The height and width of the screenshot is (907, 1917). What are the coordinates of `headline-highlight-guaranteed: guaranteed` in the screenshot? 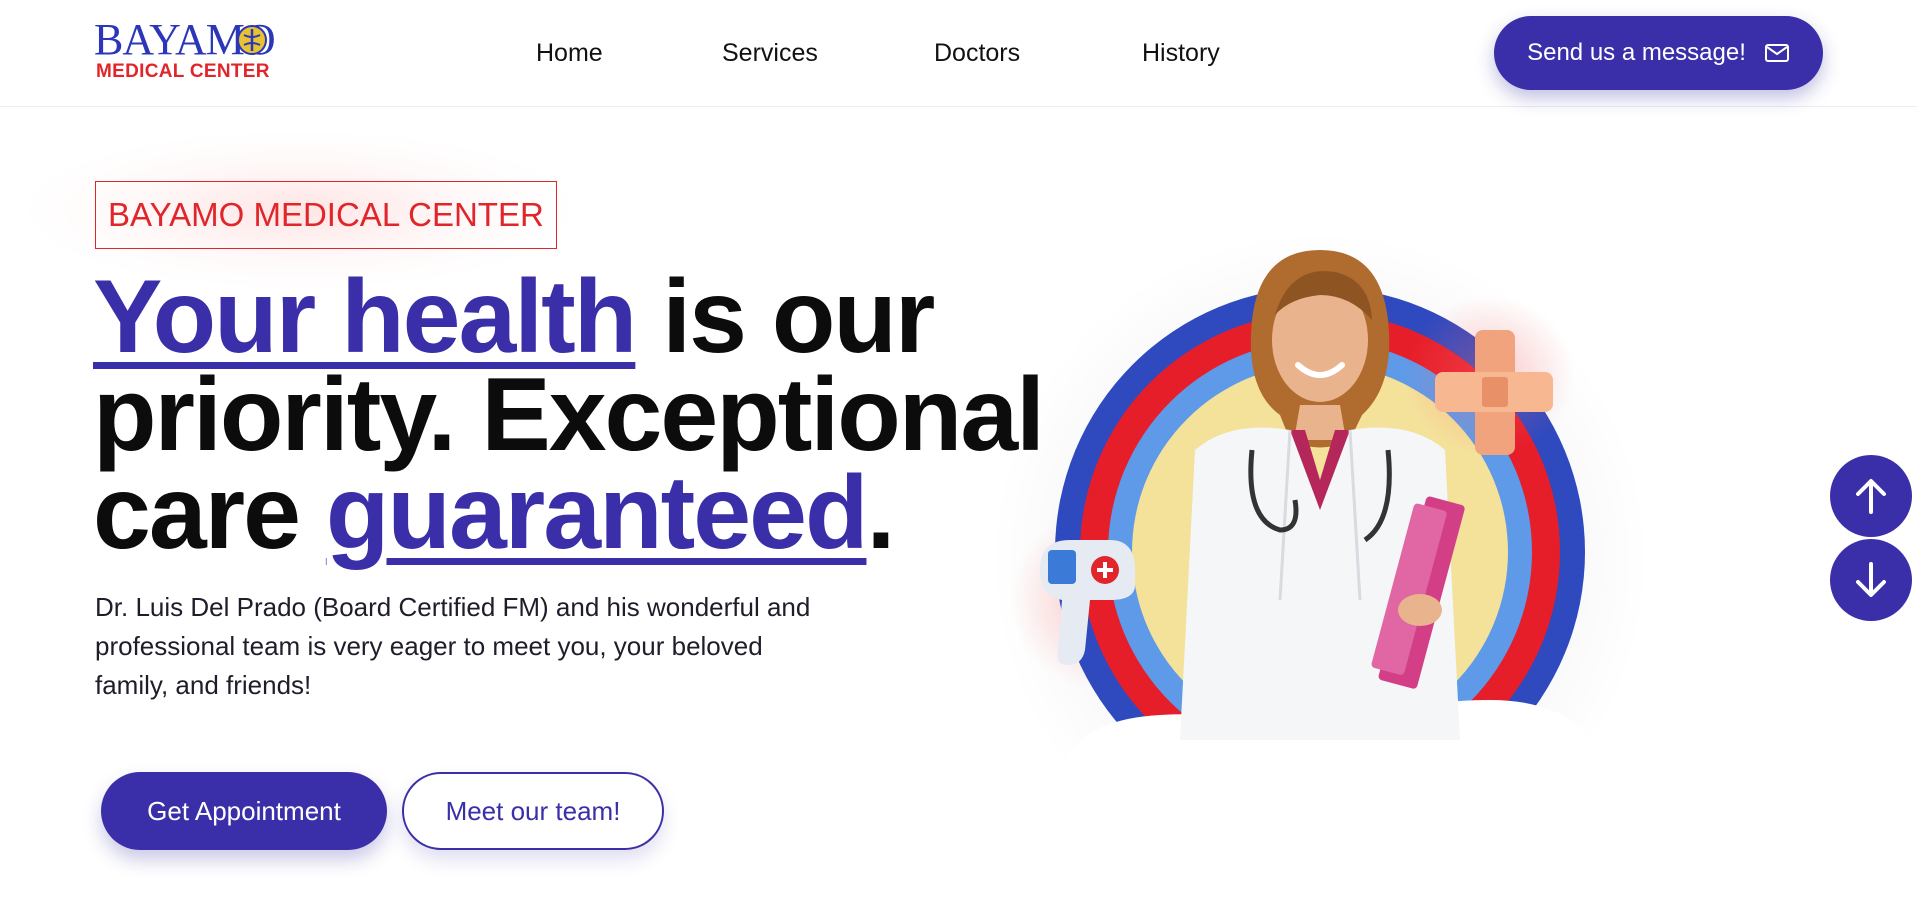 It's located at (597, 513).